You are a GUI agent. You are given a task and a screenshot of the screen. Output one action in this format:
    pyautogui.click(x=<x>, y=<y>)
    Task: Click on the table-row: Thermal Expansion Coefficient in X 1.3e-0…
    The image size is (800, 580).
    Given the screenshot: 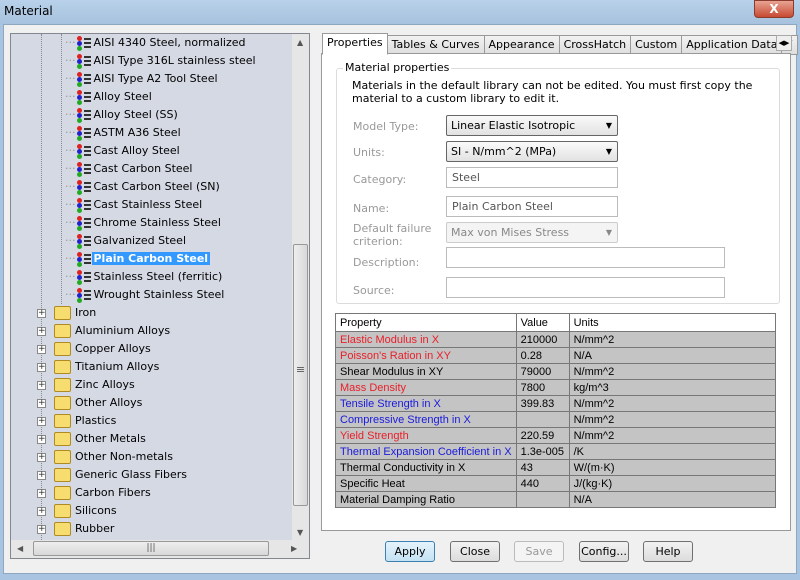 What is the action you would take?
    pyautogui.click(x=556, y=451)
    